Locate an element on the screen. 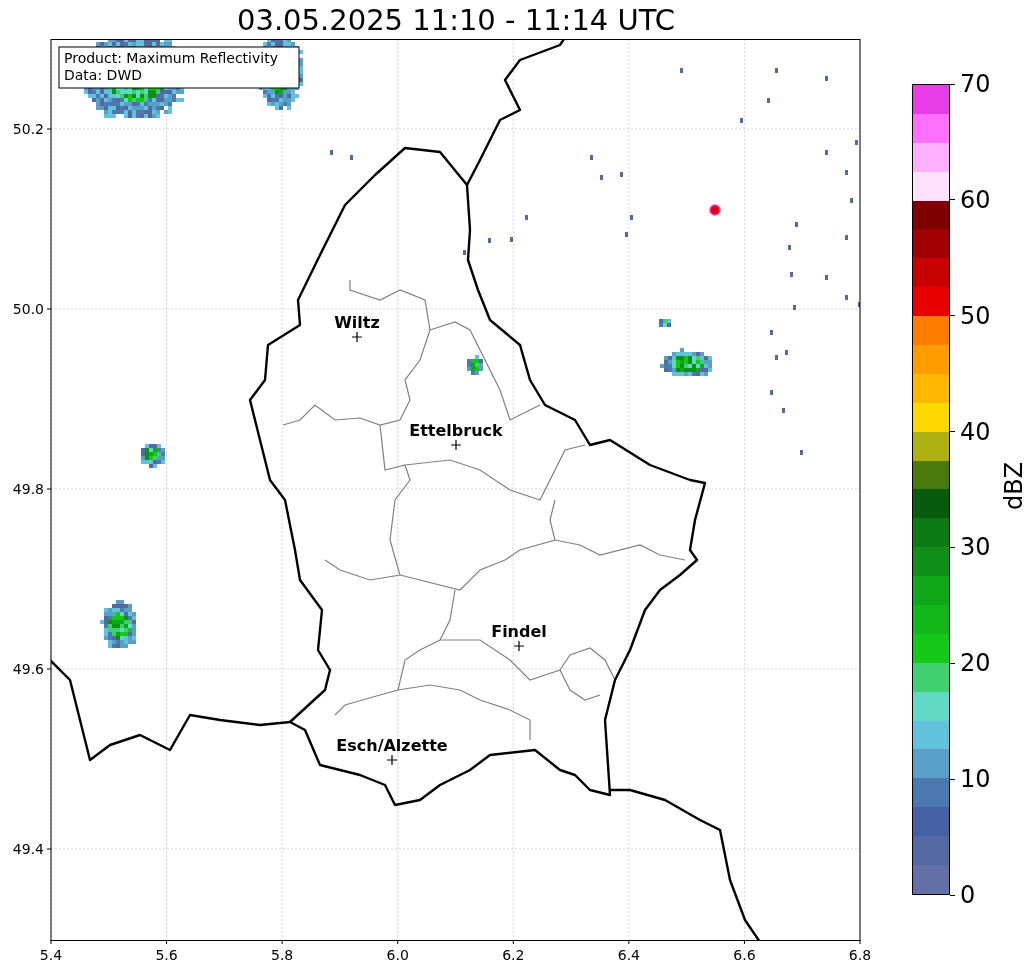 This screenshot has height=973, width=1029. colorbar-tick-label: 60 is located at coordinates (975, 199).